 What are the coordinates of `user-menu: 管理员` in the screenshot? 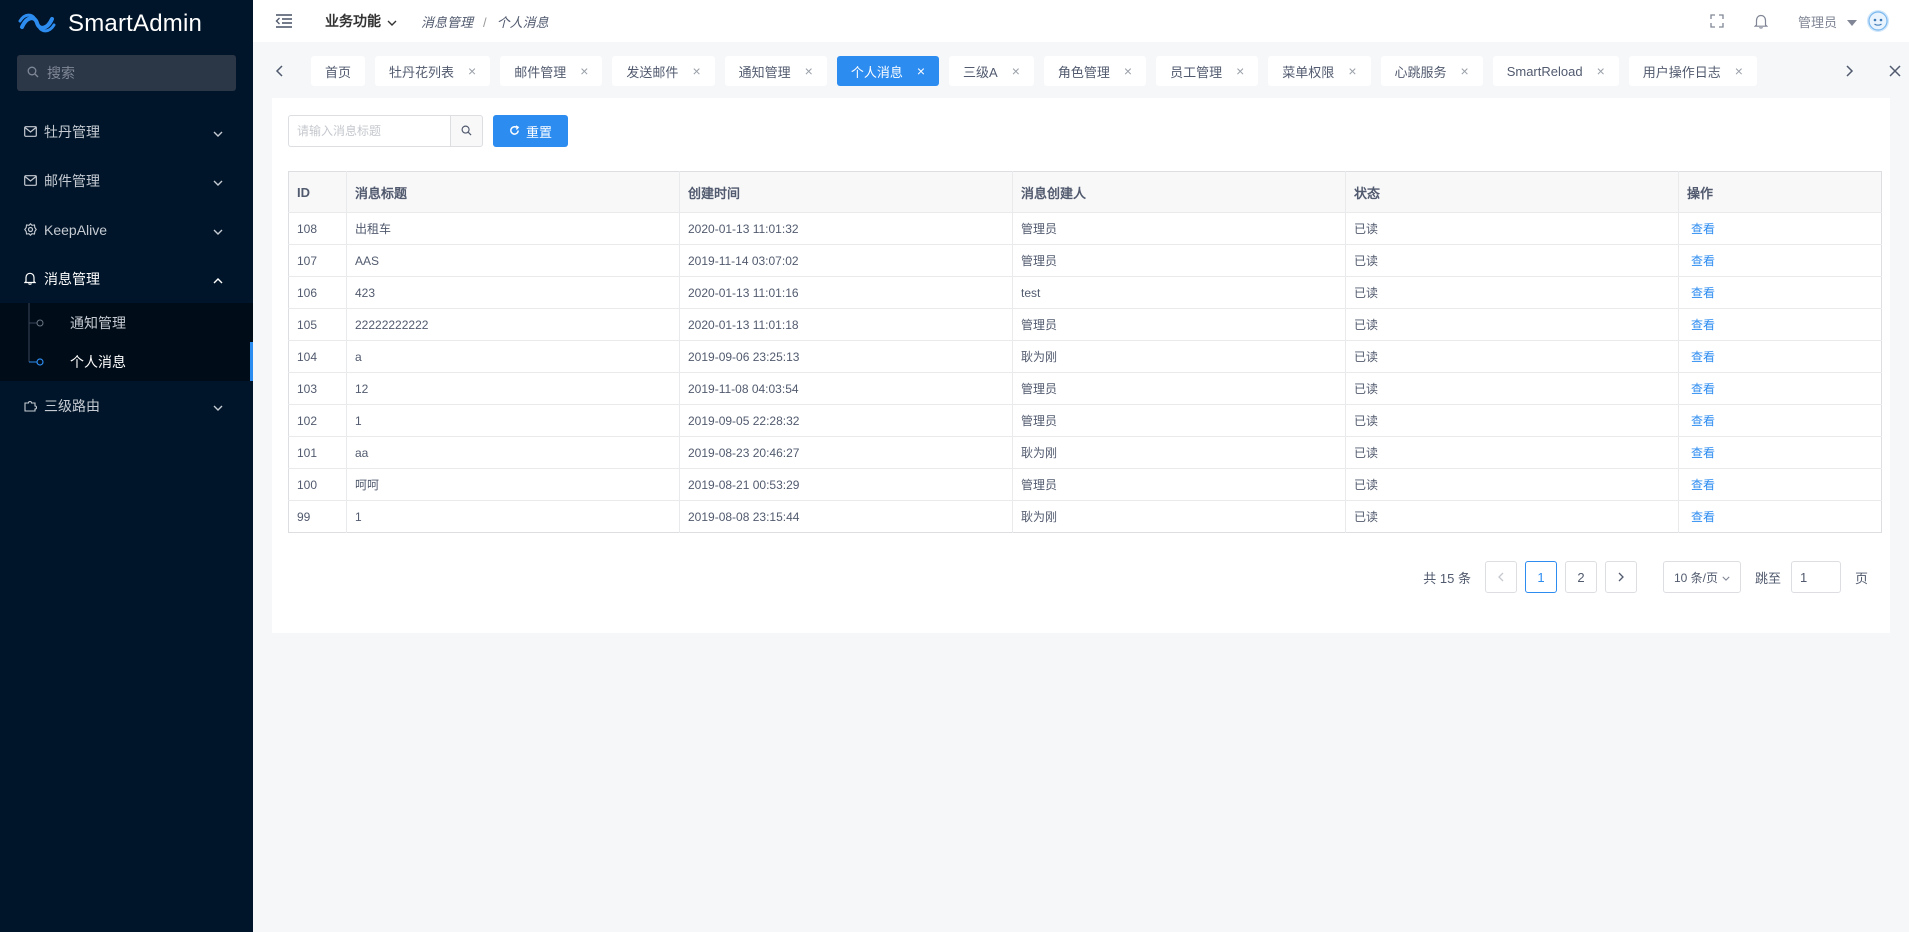 It's located at (1827, 21).